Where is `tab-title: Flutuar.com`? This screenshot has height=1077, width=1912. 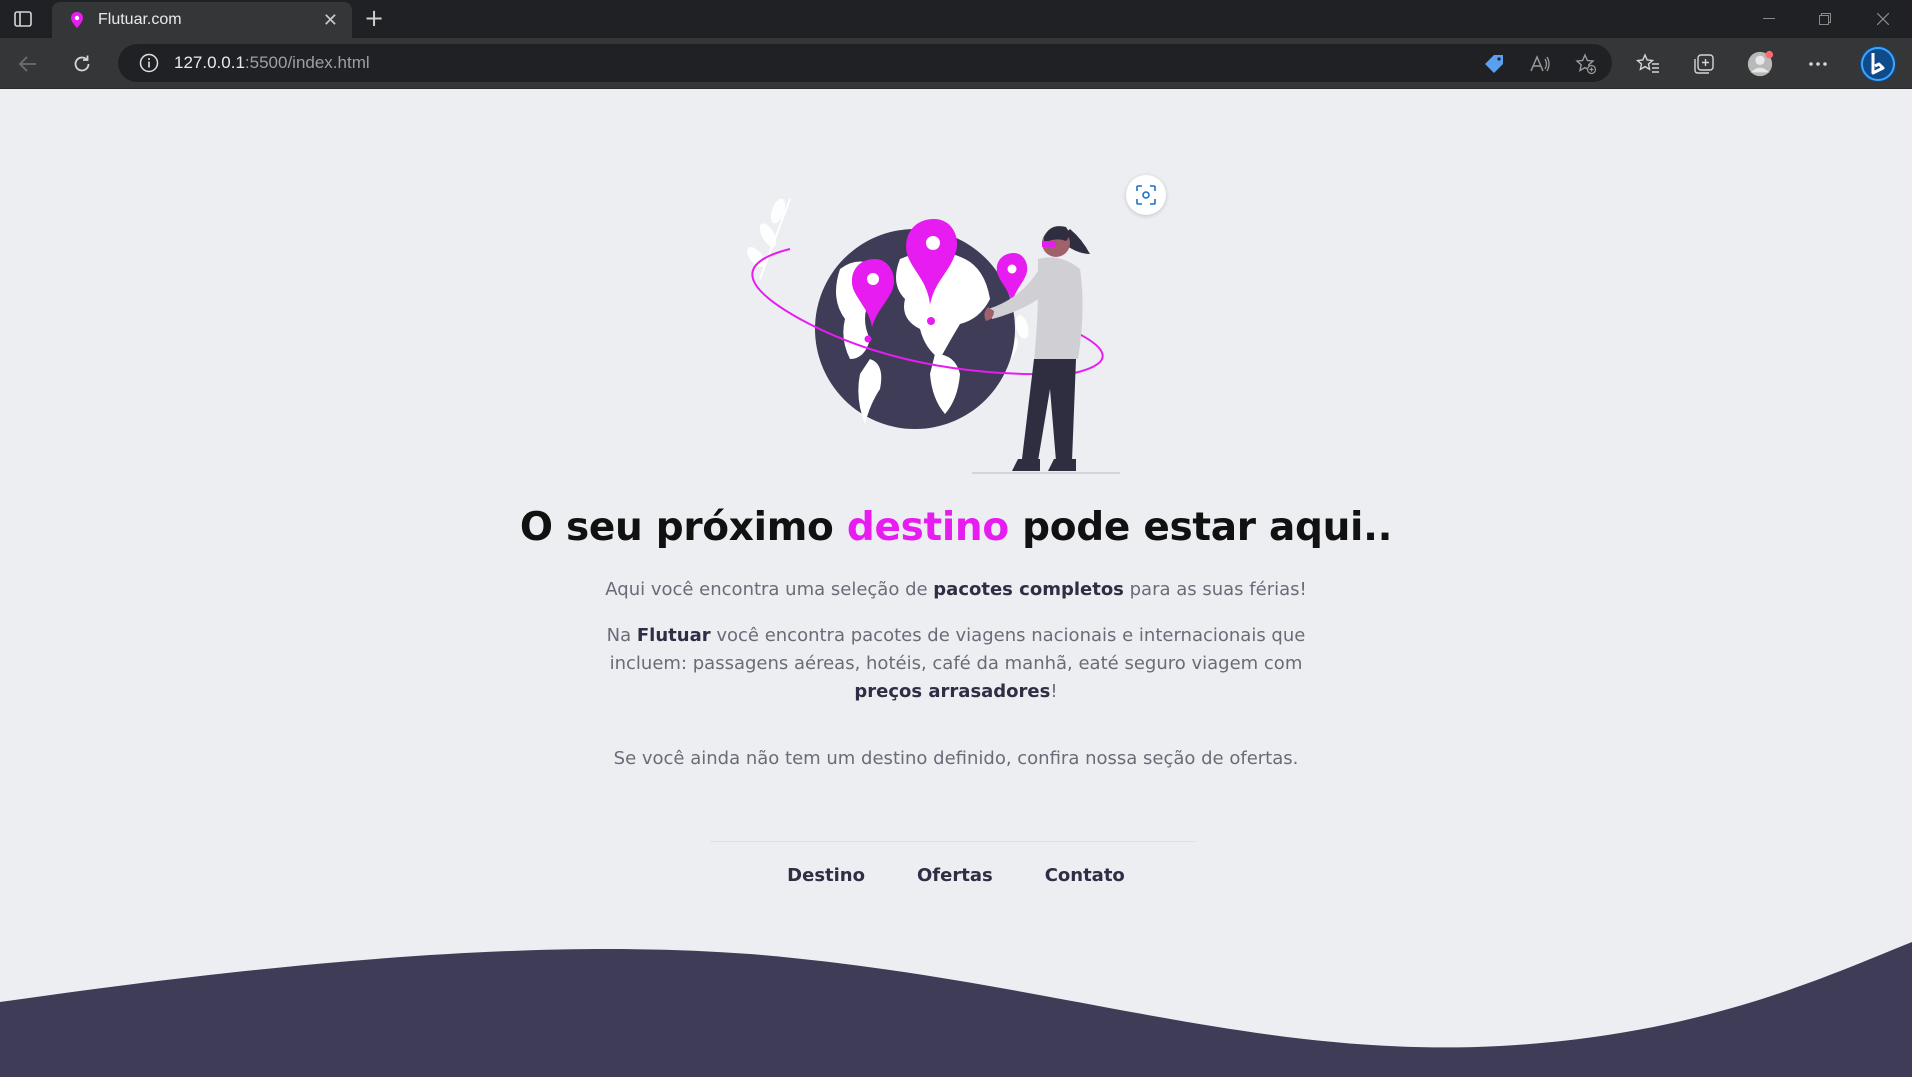
tab-title: Flutuar.com is located at coordinates (140, 19).